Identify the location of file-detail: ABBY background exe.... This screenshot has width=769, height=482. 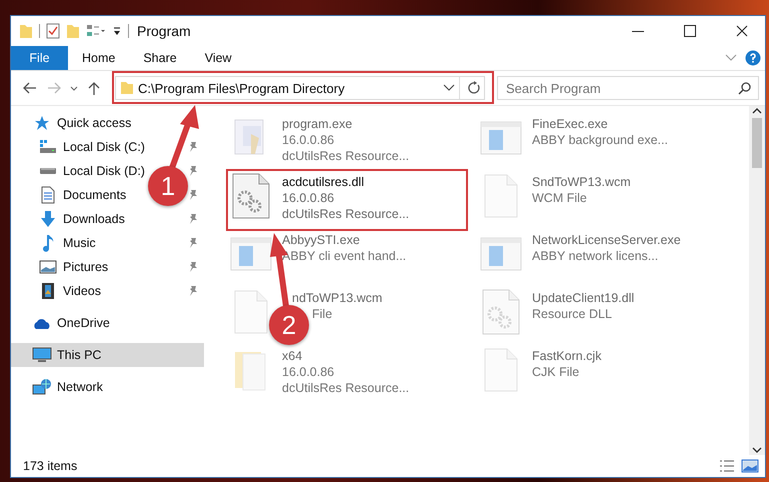
(600, 140).